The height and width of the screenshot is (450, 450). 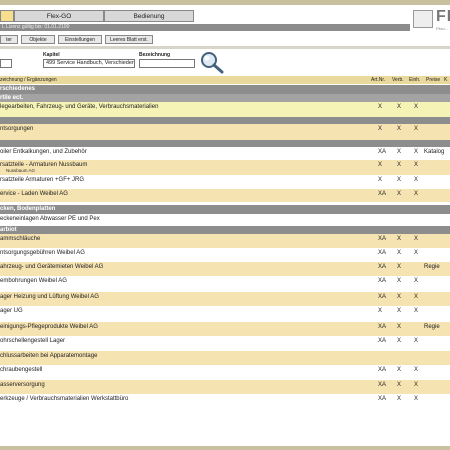 What do you see at coordinates (9, 39) in the screenshot?
I see `sub-button-first: ter` at bounding box center [9, 39].